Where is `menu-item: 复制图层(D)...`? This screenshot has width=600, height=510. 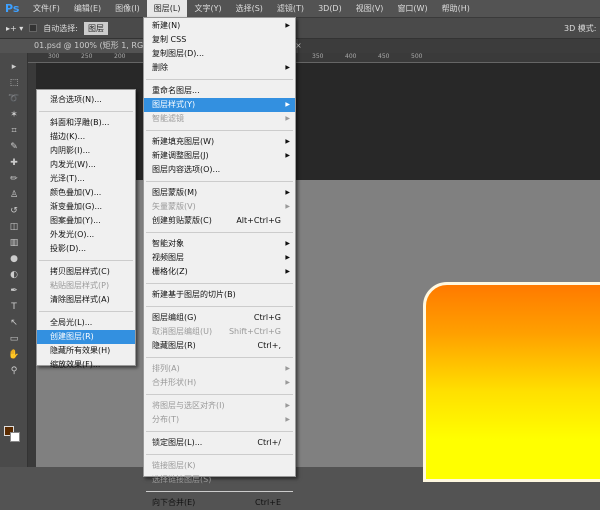 menu-item: 复制图层(D)... is located at coordinates (219, 54).